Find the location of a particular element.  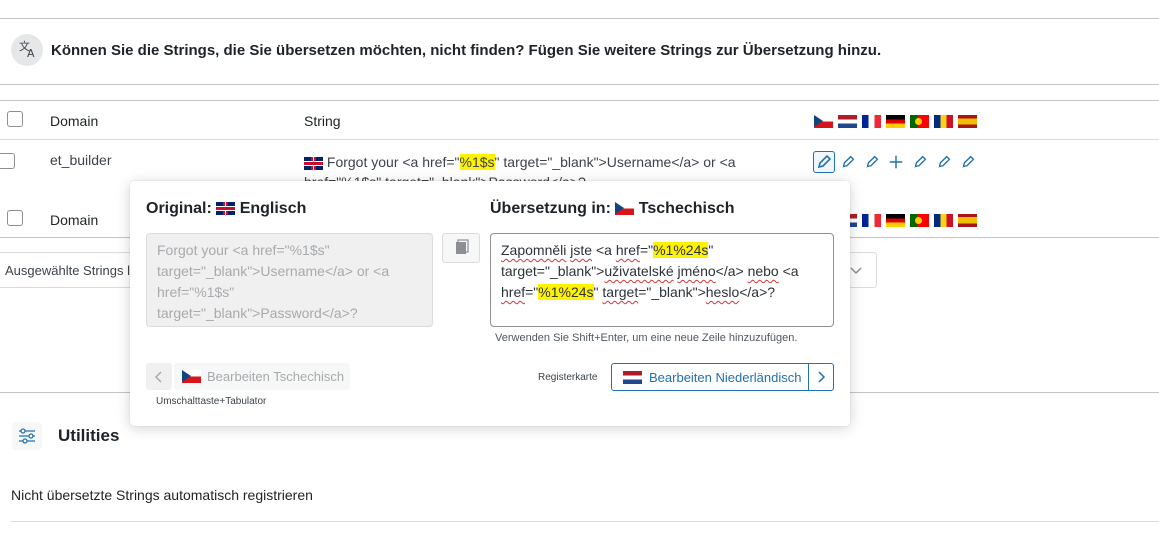

next-shortcut-label: Registerkarte is located at coordinates (568, 377).